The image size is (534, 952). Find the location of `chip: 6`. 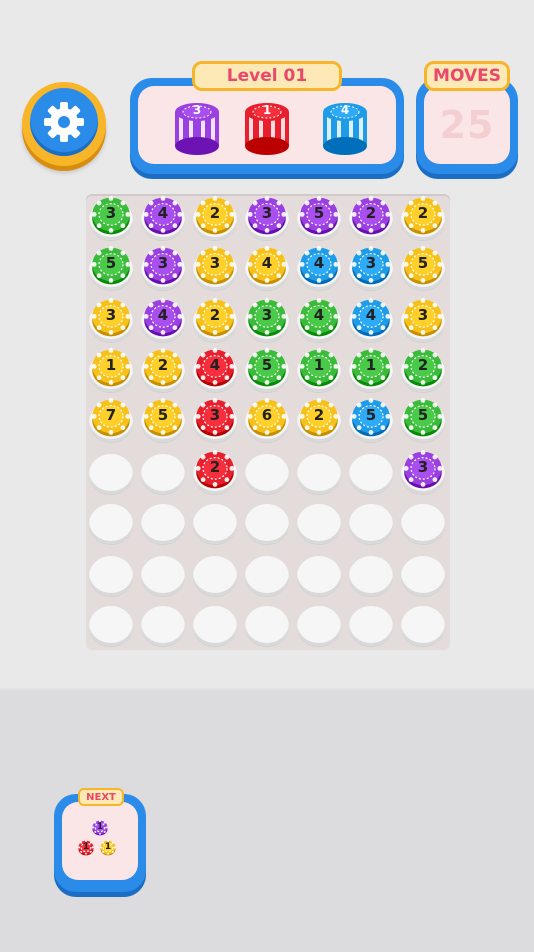

chip: 6 is located at coordinates (267, 418).